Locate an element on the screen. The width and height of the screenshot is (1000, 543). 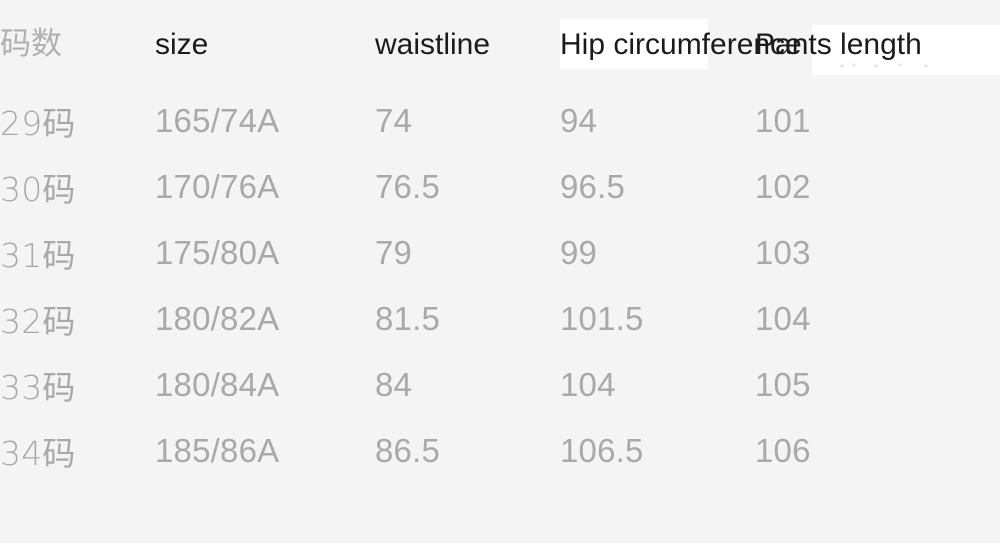
cell-size: 170/76A is located at coordinates (217, 186).